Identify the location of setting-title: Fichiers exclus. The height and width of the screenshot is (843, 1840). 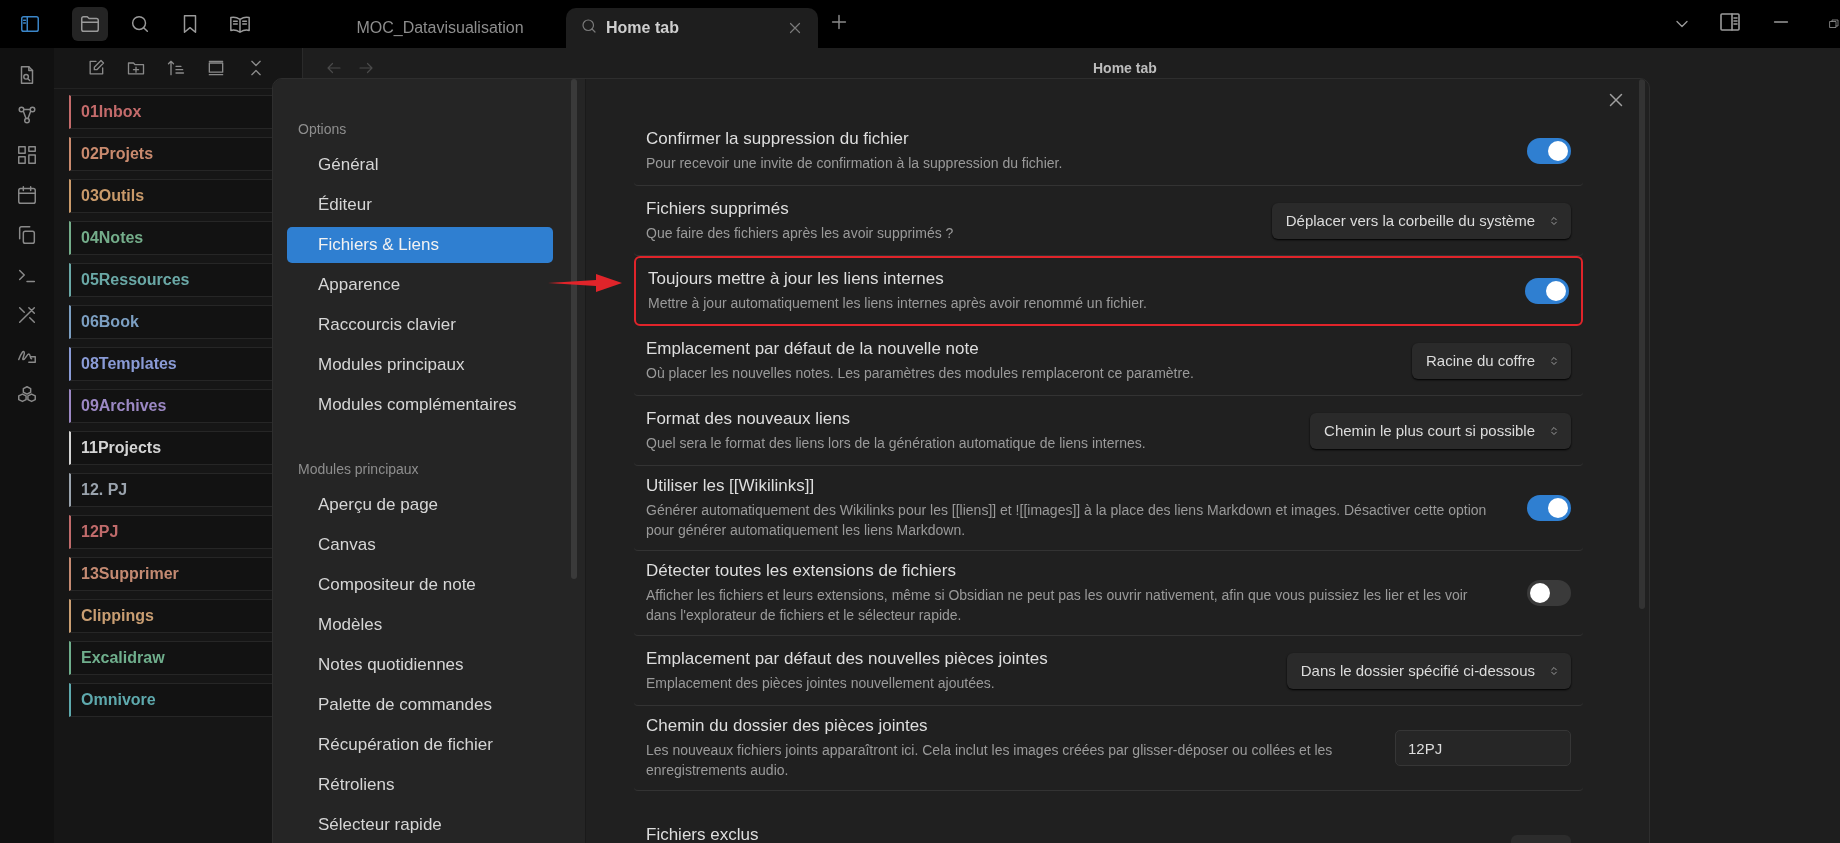
(703, 834).